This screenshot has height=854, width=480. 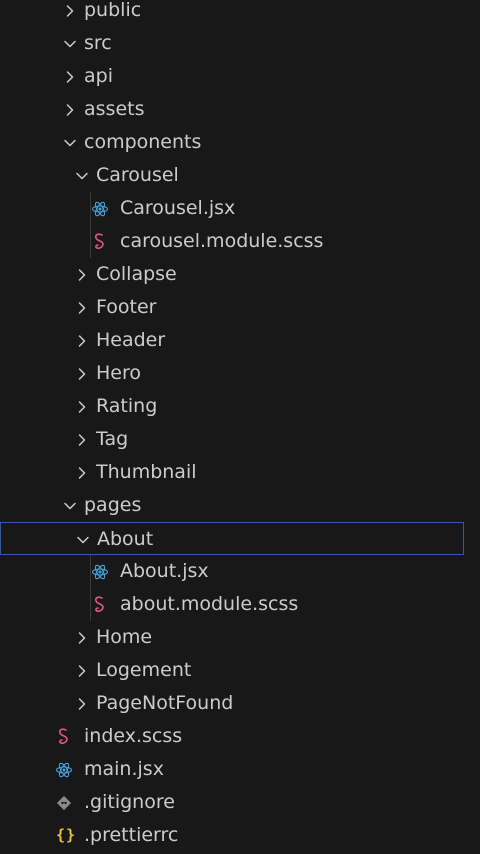 What do you see at coordinates (240, 13) in the screenshot?
I see `tree-folder-public: public` at bounding box center [240, 13].